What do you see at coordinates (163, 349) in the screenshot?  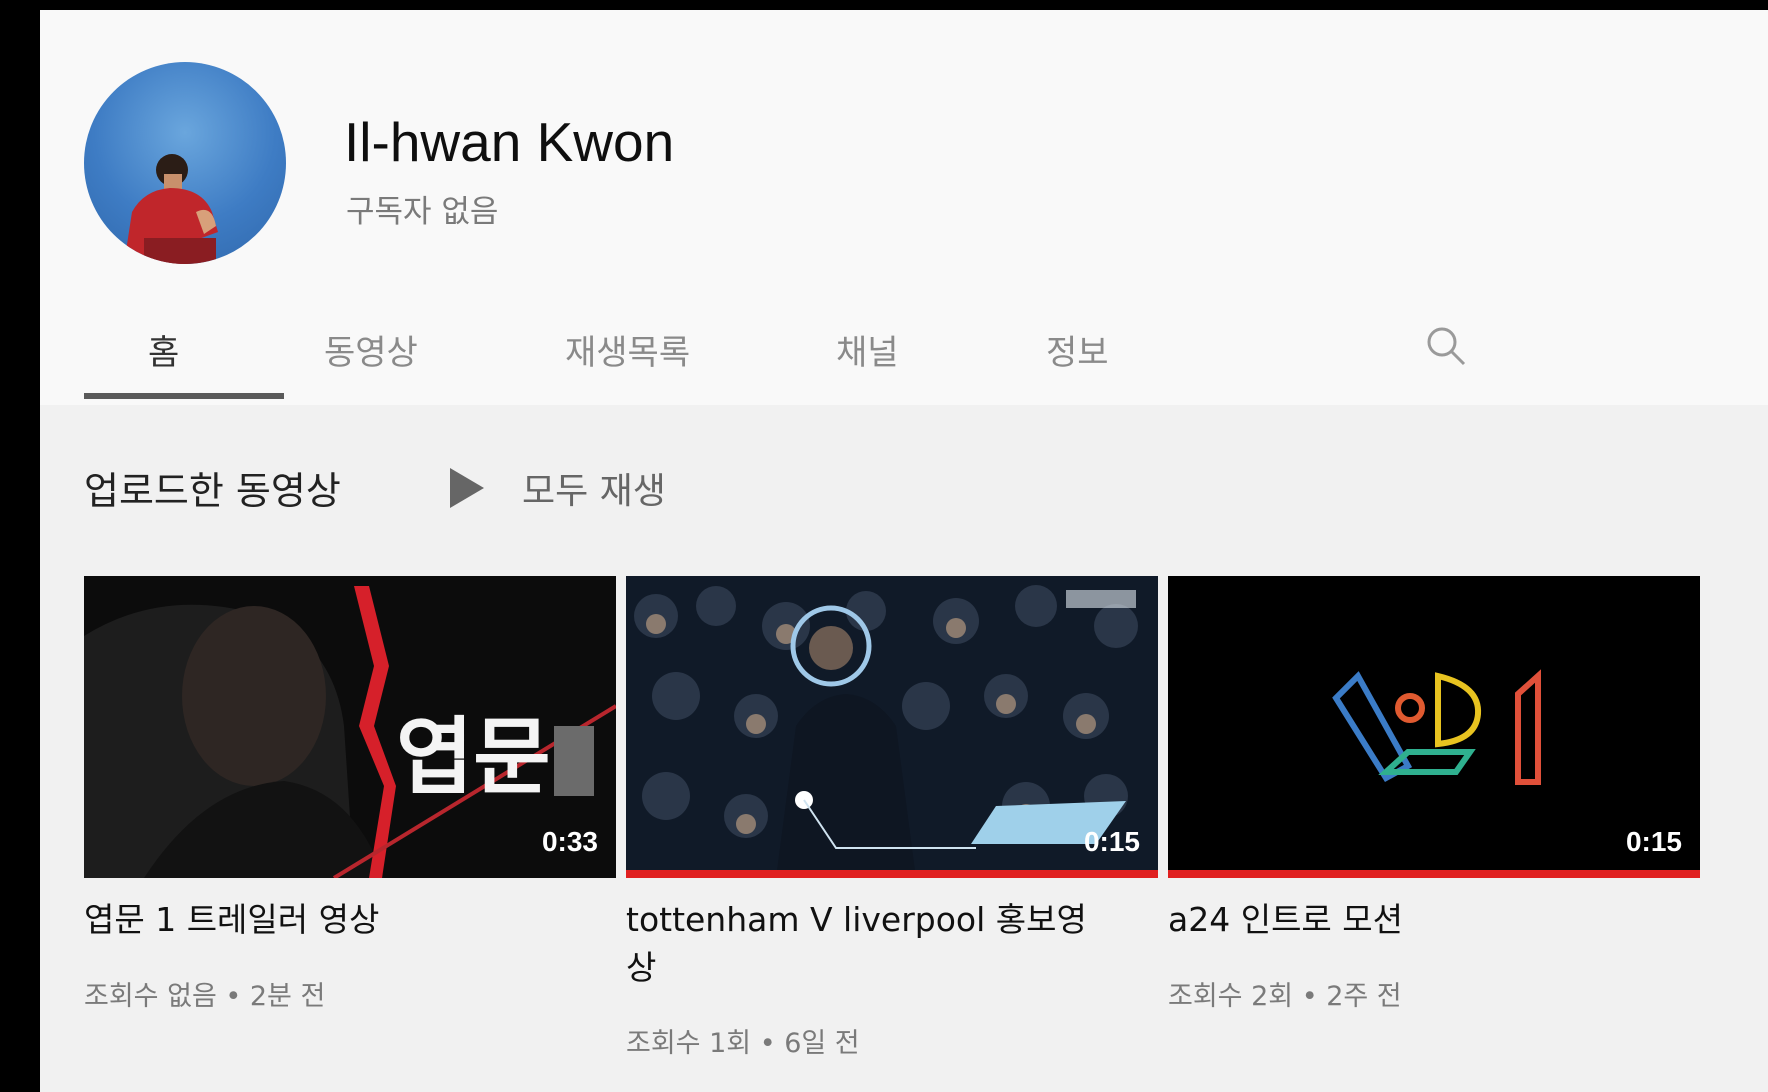 I see `tab-home: 홈` at bounding box center [163, 349].